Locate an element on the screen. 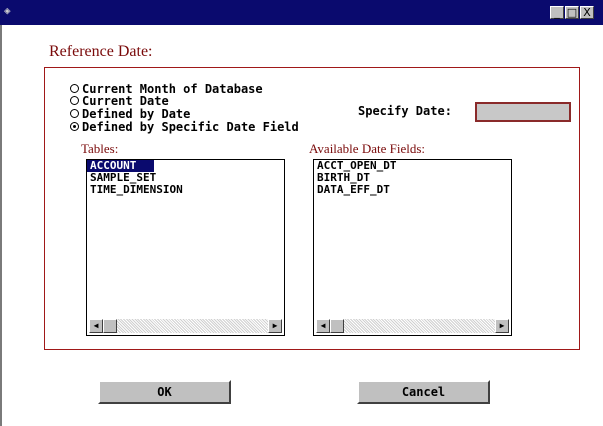  option-defined-by-date: Defined by Date is located at coordinates (130, 113).